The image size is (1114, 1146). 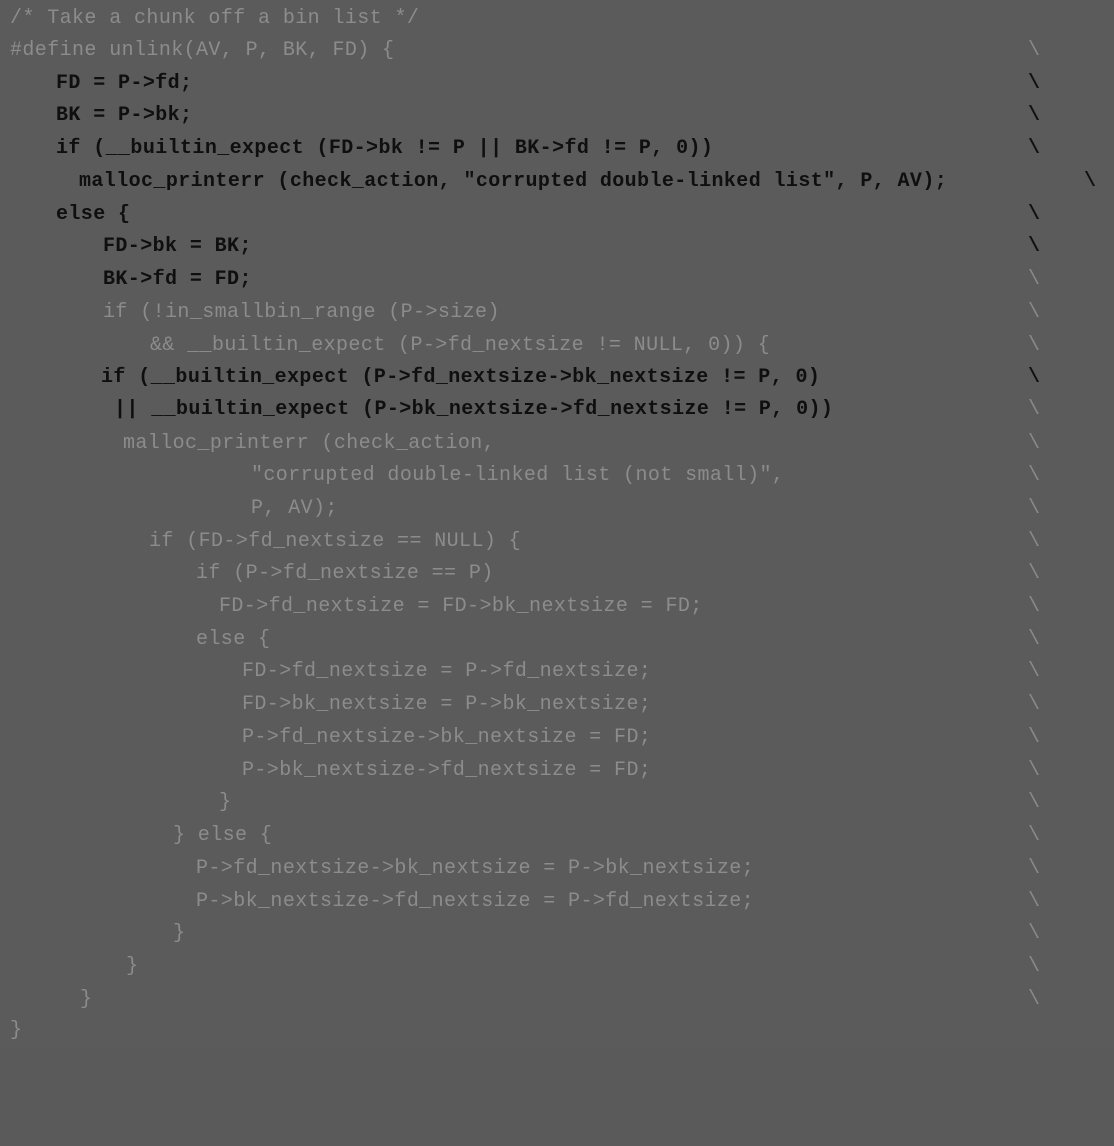 I want to click on code-line: } else { \, so click(x=520, y=835).